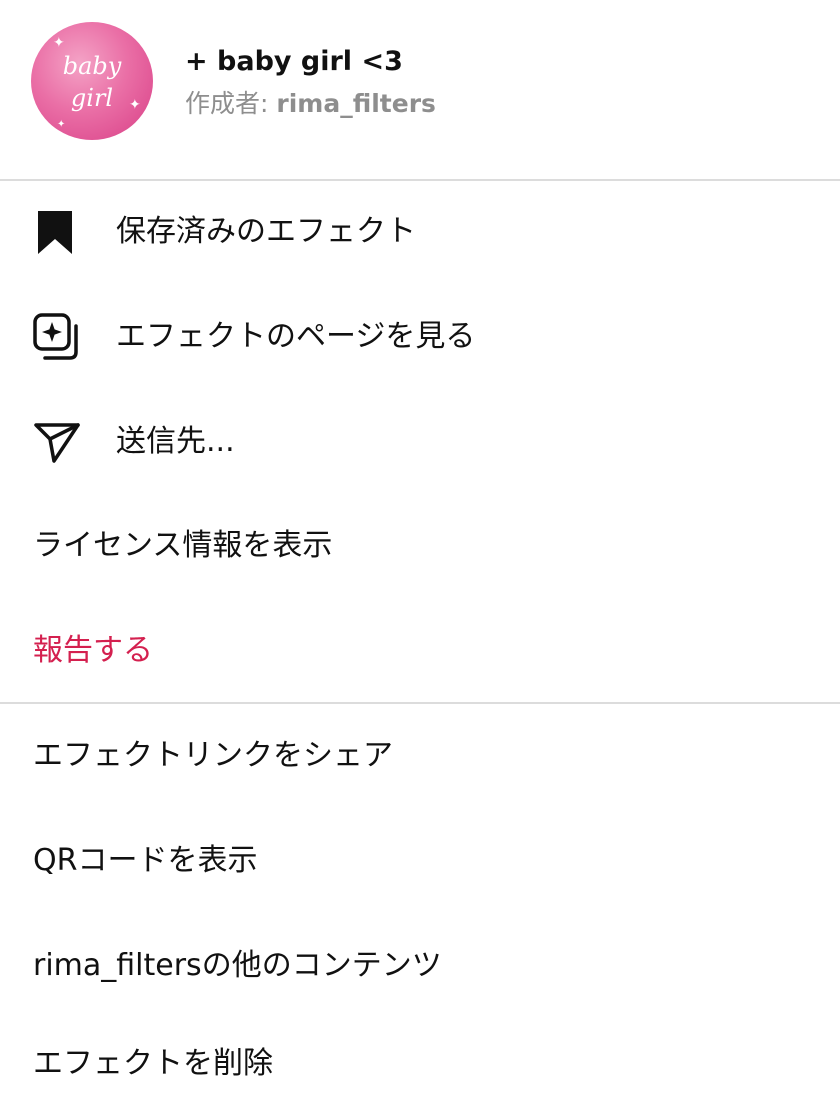 This screenshot has height=1109, width=840. Describe the element at coordinates (420, 546) in the screenshot. I see `menu-item-view-license: ライセンス情報を表示` at that location.